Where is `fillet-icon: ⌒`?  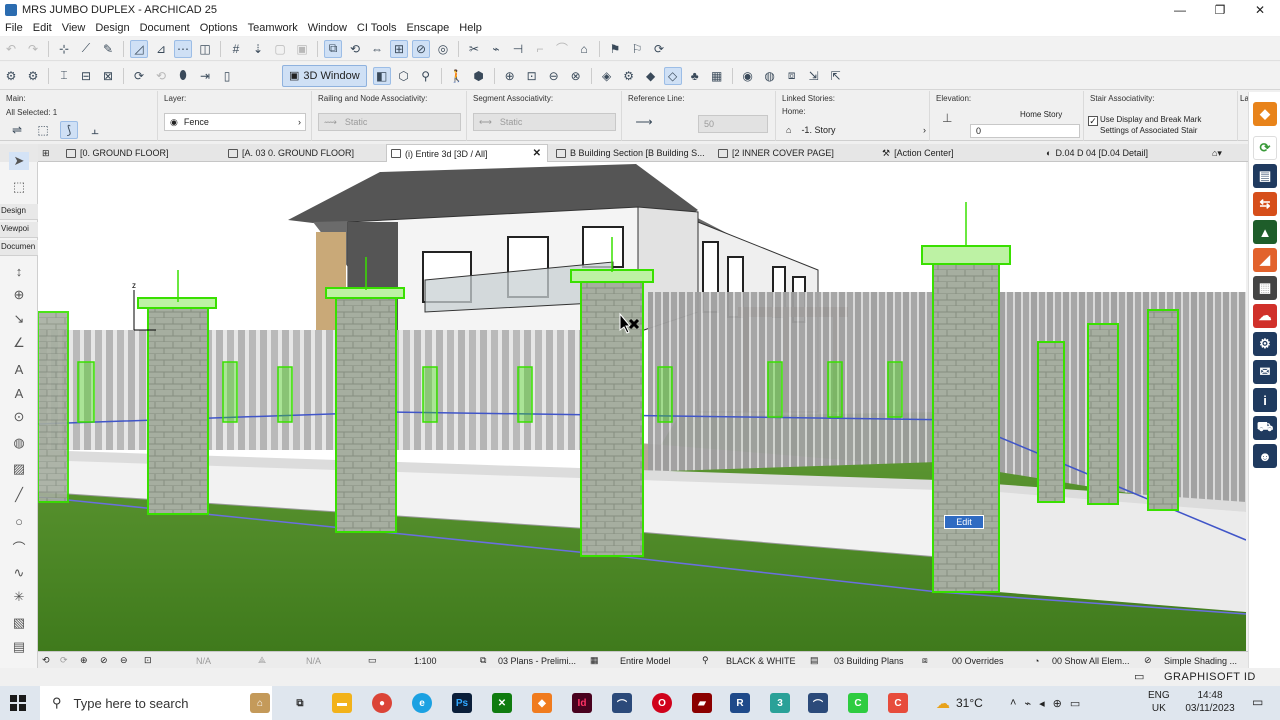
fillet-icon: ⌒ is located at coordinates (562, 49).